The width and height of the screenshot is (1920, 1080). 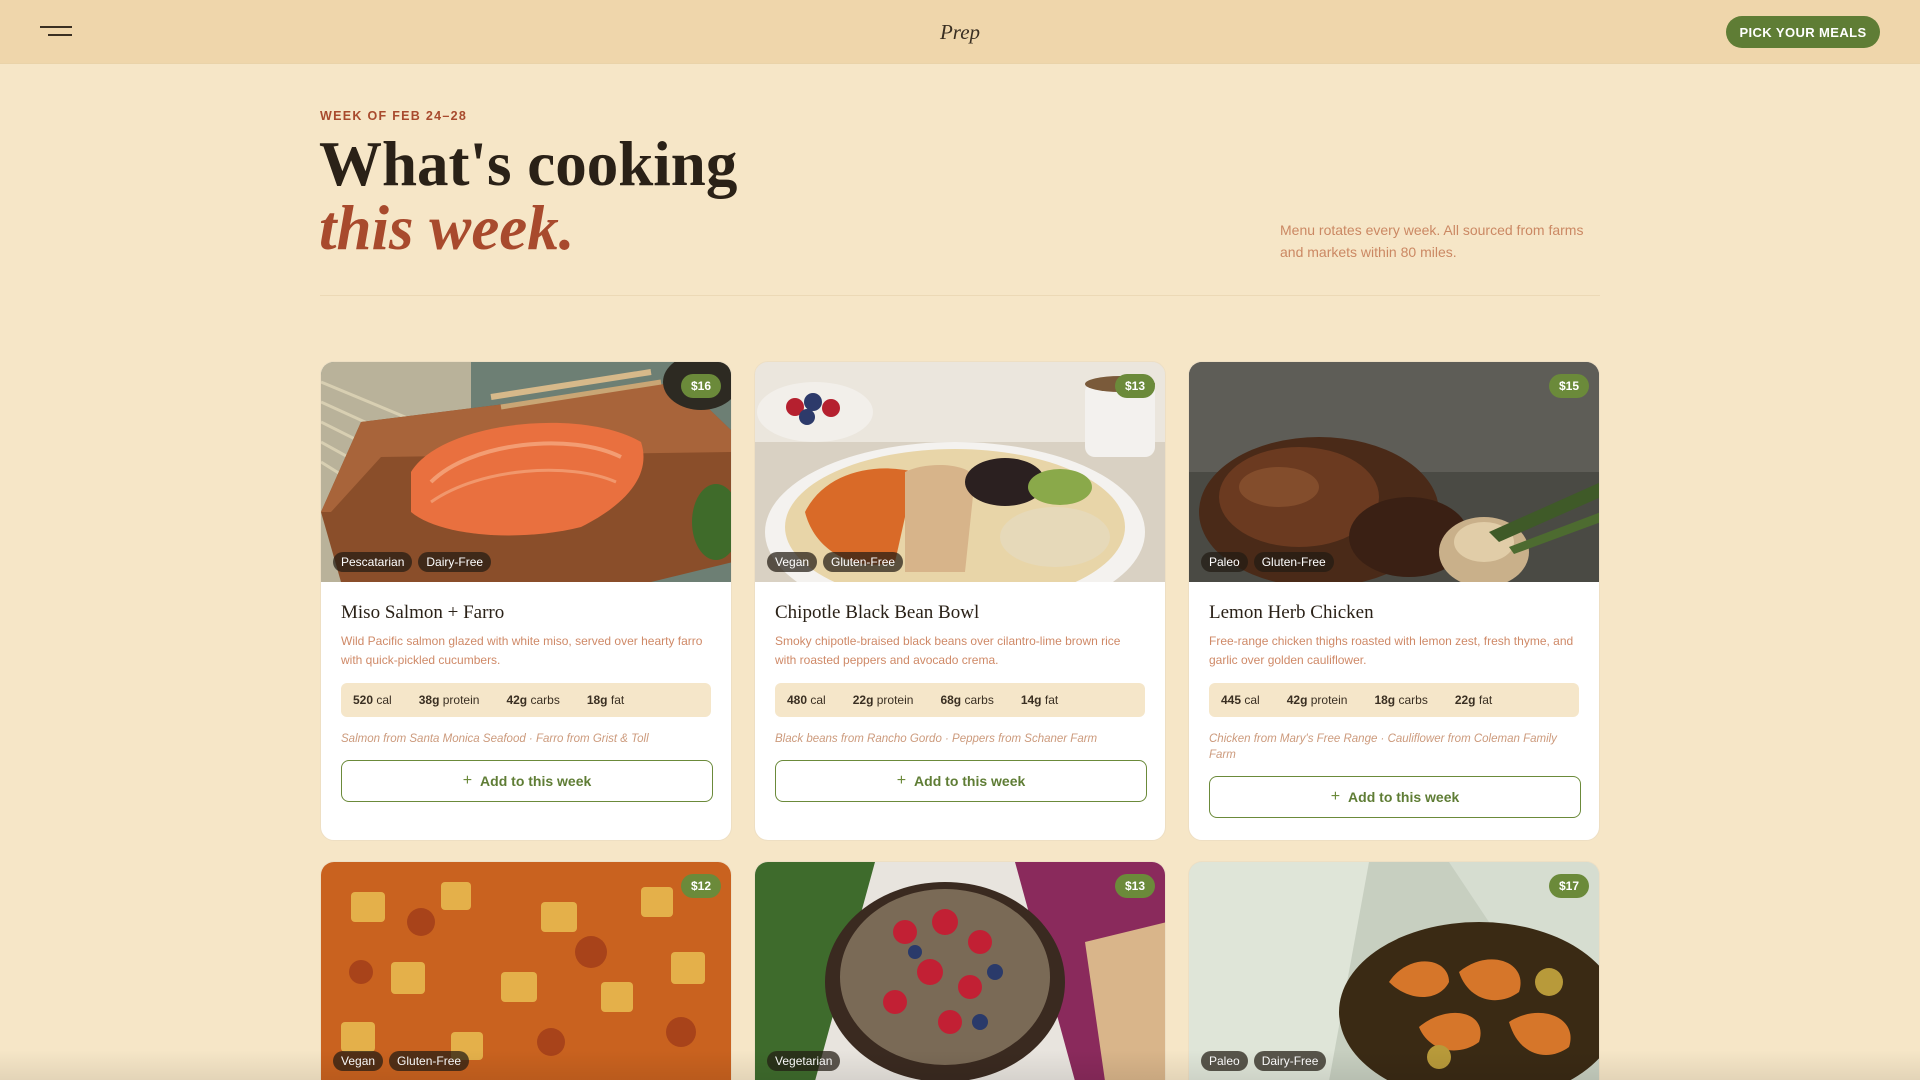 I want to click on menu-icon, so click(x=57, y=31).